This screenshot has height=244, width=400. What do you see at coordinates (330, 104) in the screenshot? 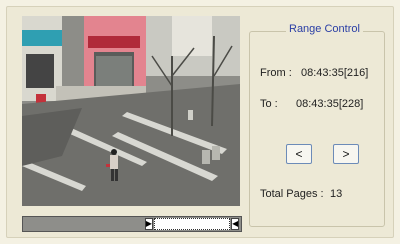
I see `to-value: 08:43:35[228]` at bounding box center [330, 104].